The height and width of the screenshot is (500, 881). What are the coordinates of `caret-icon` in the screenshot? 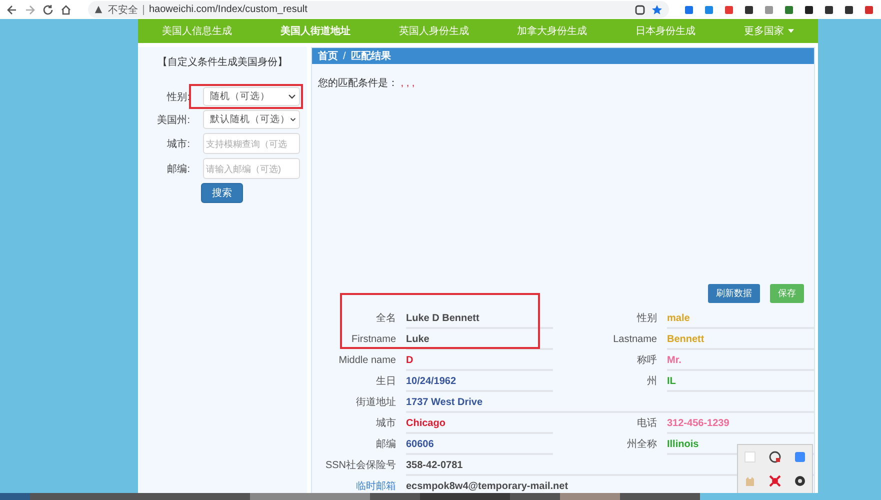 It's located at (791, 31).